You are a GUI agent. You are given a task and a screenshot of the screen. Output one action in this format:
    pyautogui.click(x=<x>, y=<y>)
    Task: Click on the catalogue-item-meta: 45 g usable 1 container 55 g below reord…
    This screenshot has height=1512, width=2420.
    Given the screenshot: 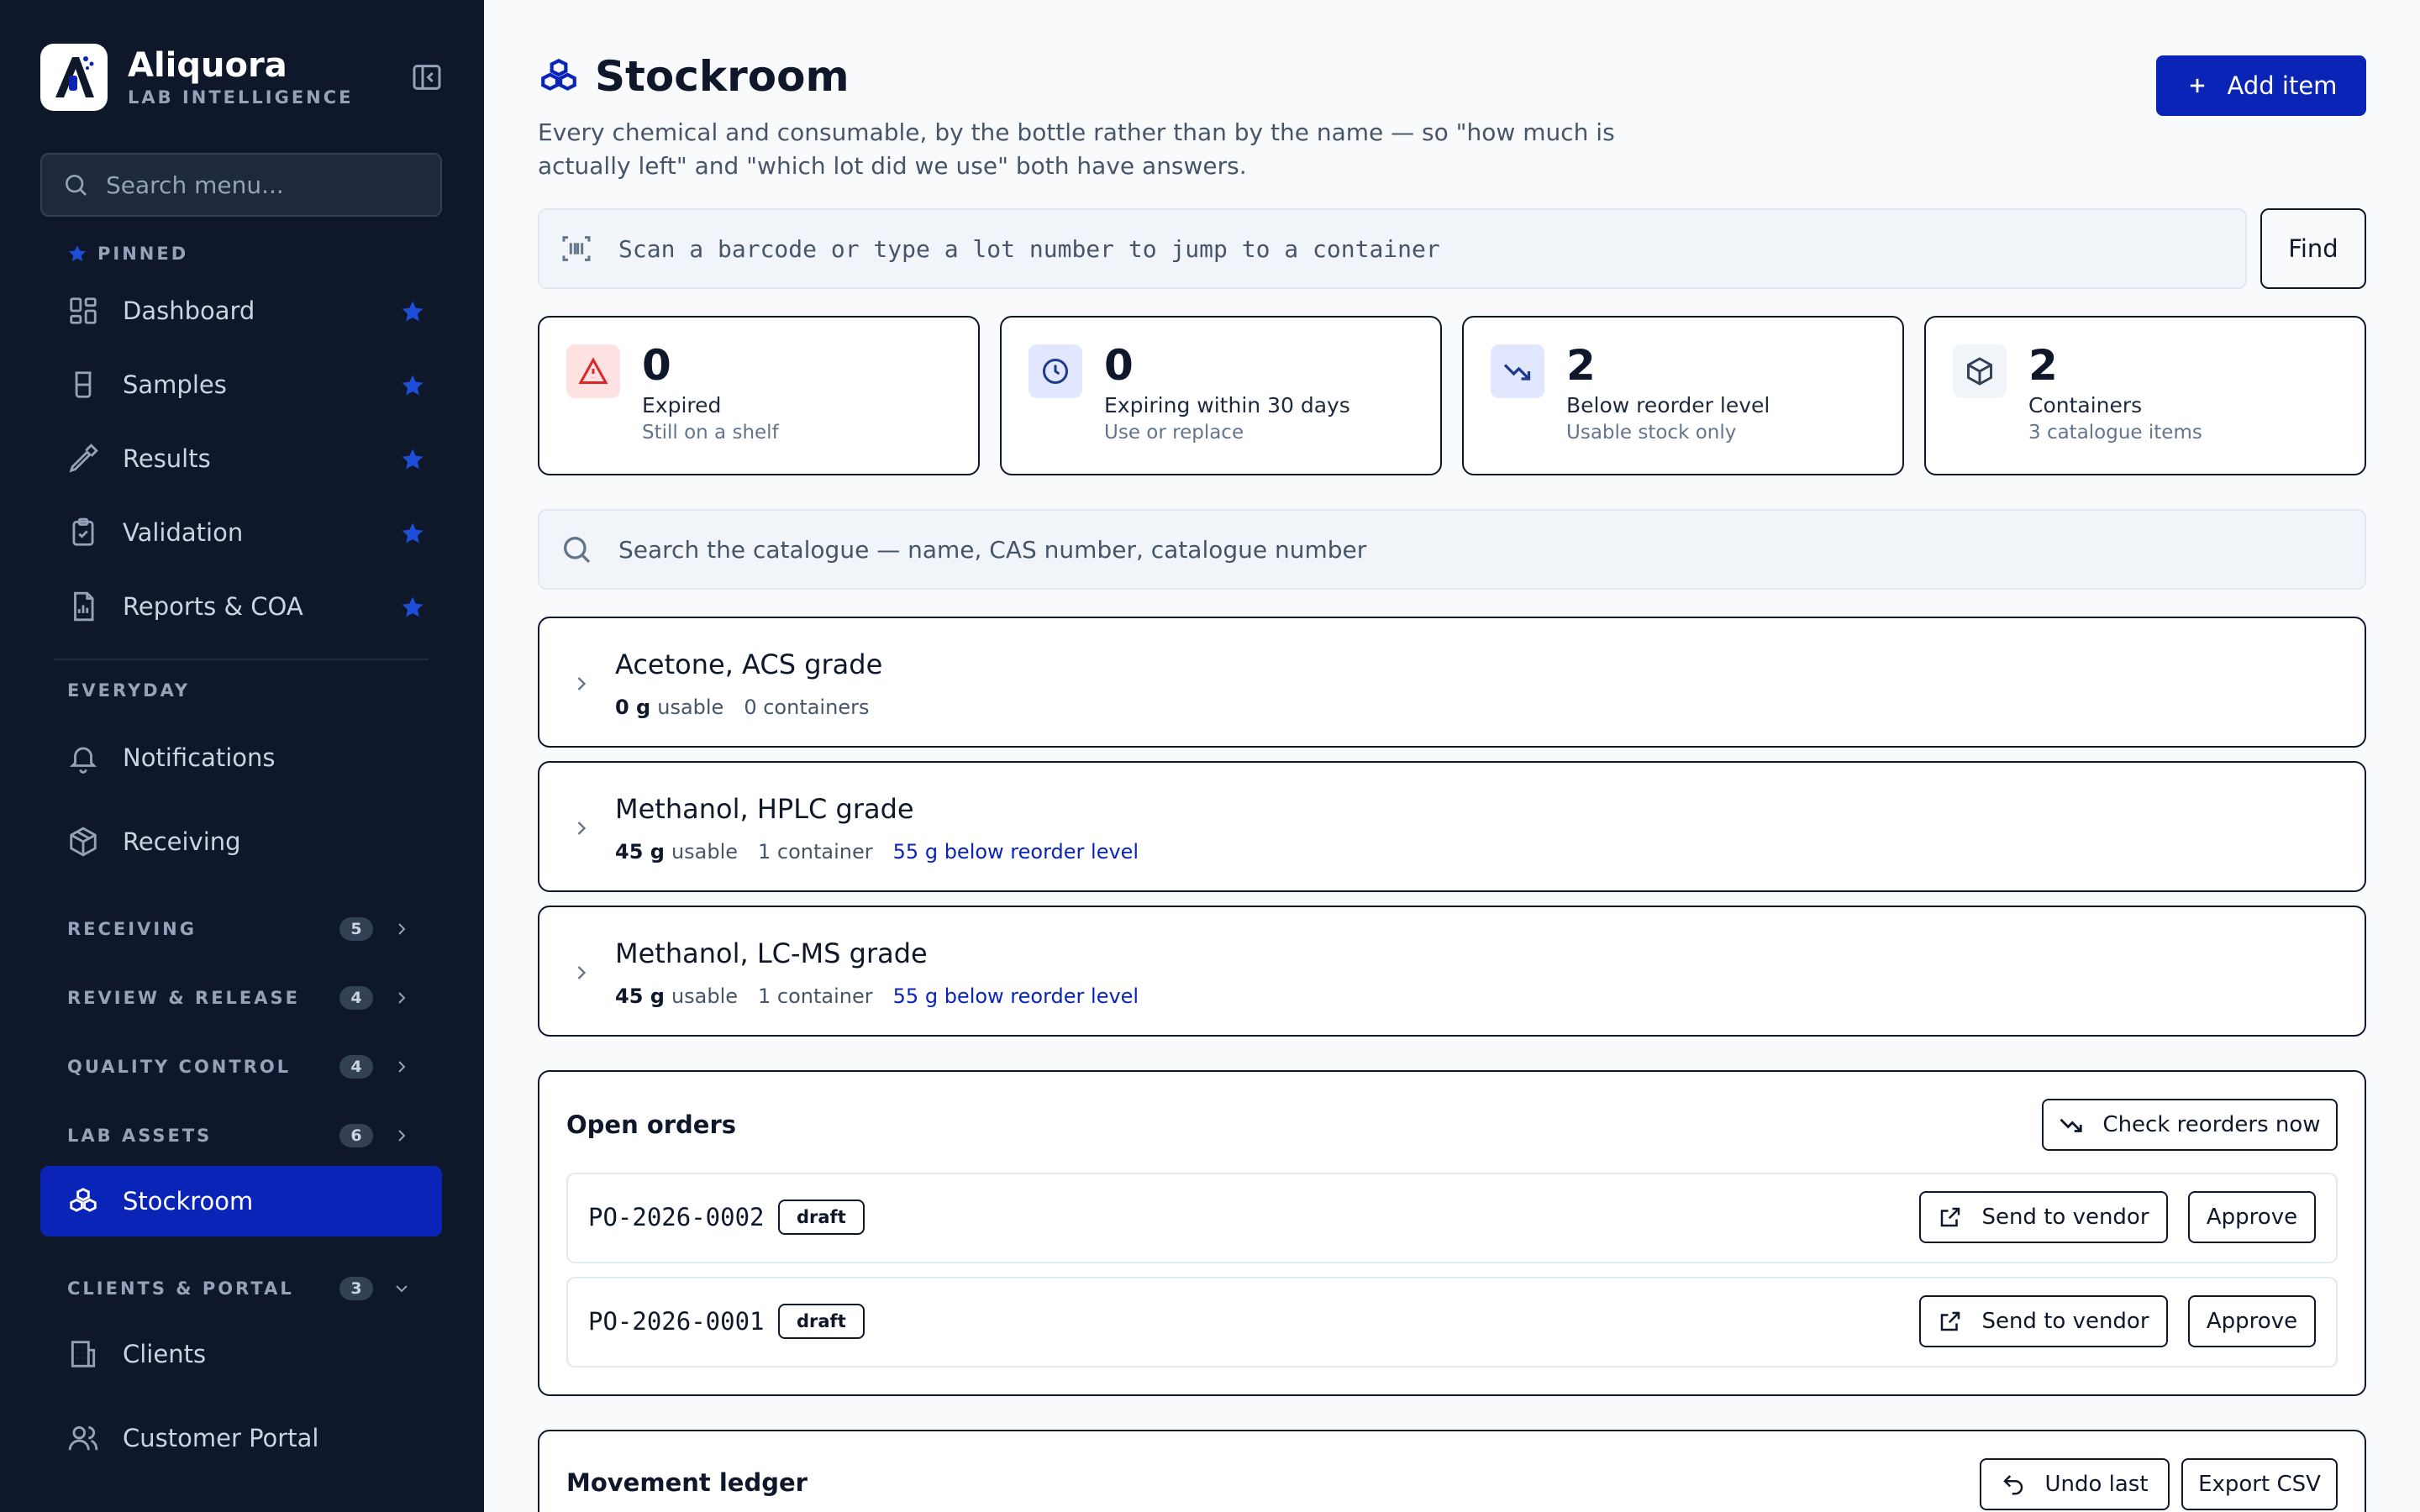 What is the action you would take?
    pyautogui.click(x=877, y=996)
    